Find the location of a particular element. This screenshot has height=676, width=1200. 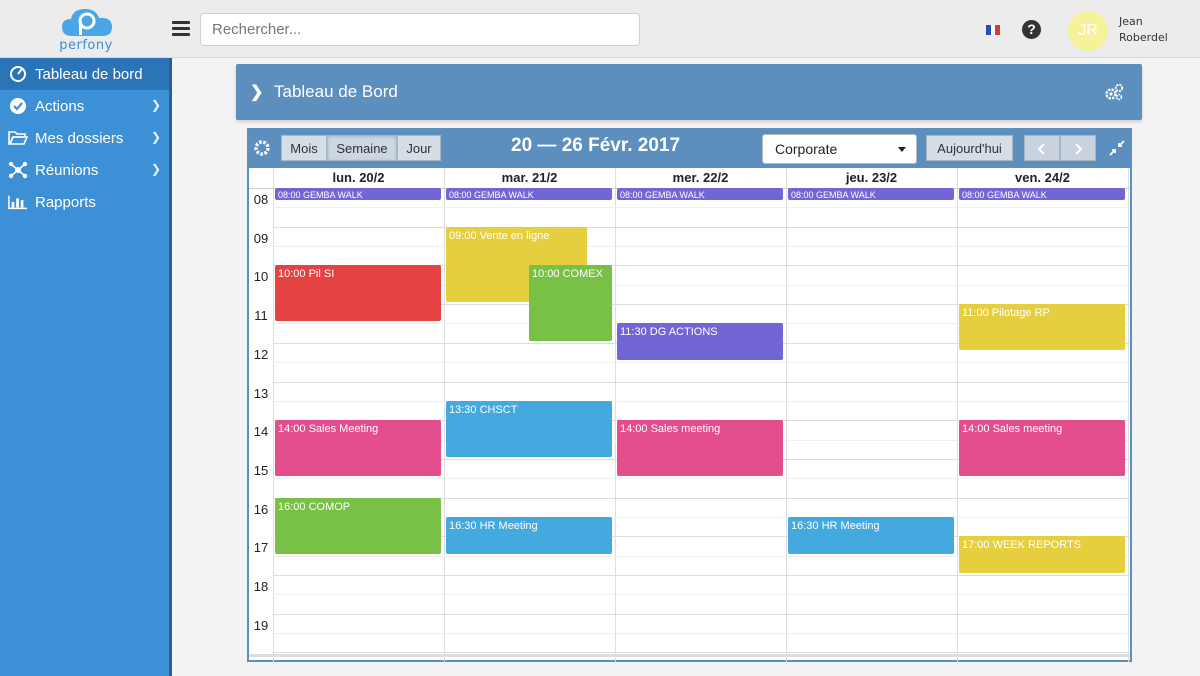

hamburger-menu-icon is located at coordinates (181, 29).